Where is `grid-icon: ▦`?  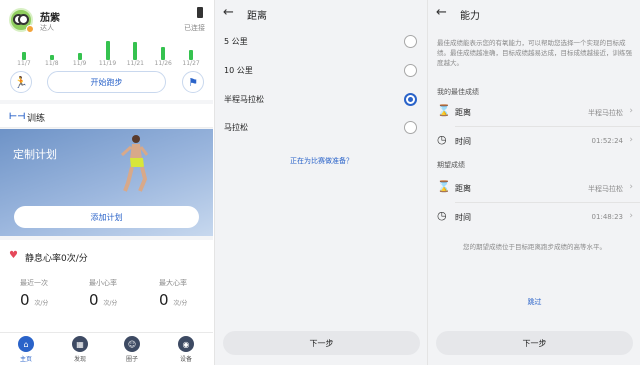
grid-icon: ▦ is located at coordinates (80, 344).